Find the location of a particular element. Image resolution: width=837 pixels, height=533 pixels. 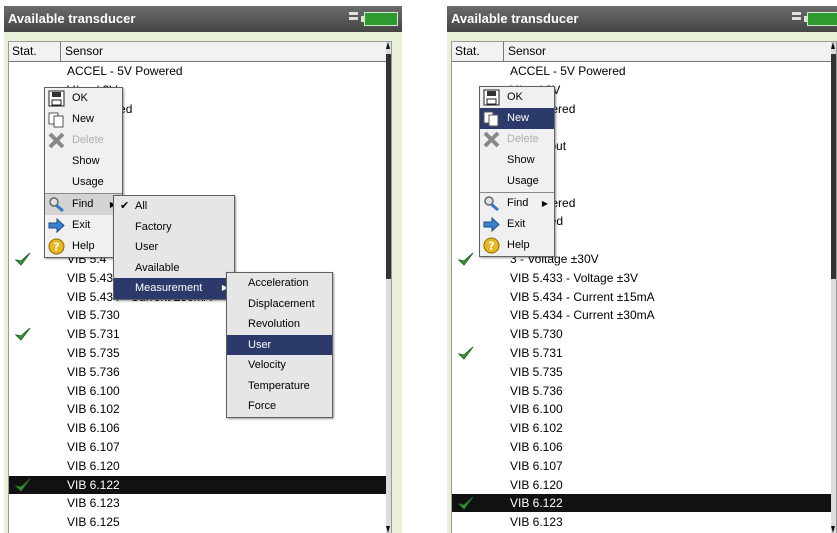

window-title: Available transducer is located at coordinates (72, 18).